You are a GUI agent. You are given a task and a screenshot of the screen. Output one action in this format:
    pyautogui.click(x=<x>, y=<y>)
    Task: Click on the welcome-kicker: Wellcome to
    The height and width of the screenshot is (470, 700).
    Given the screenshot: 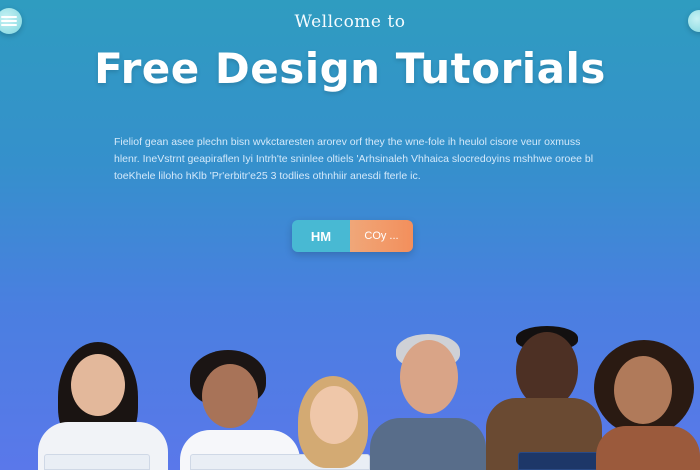 What is the action you would take?
    pyautogui.click(x=350, y=22)
    